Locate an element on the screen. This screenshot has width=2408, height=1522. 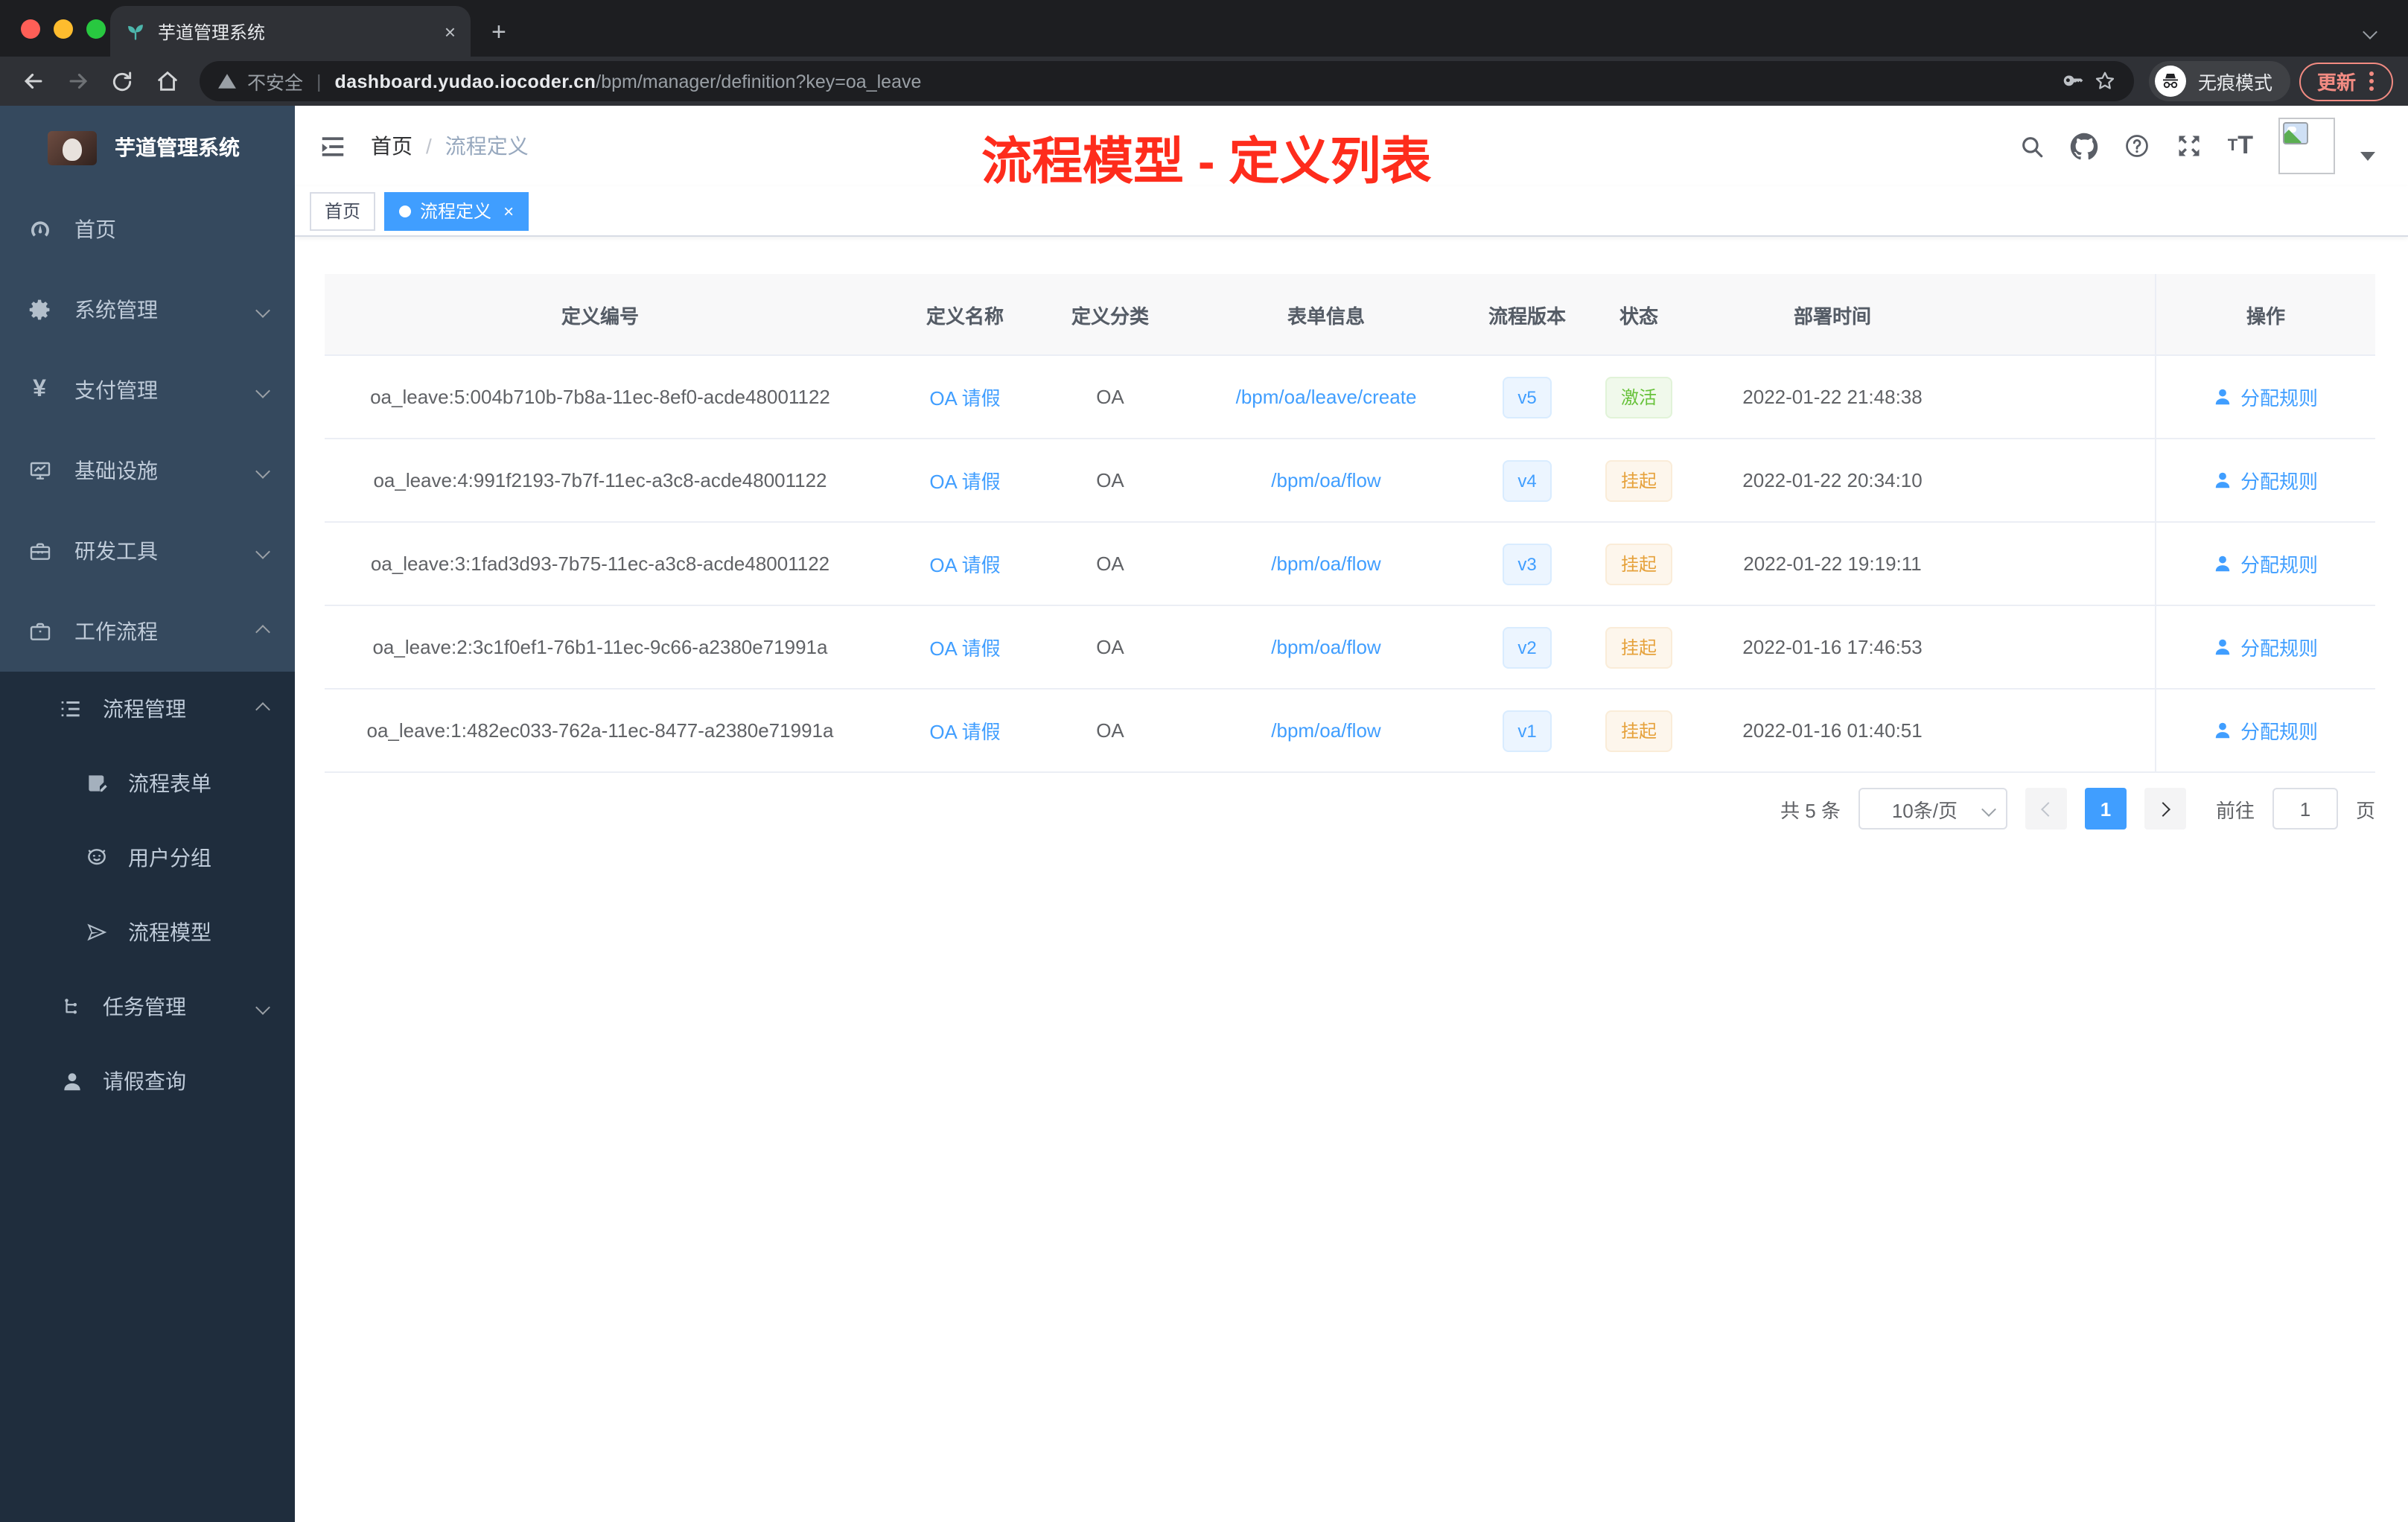
send-icon is located at coordinates (97, 932).